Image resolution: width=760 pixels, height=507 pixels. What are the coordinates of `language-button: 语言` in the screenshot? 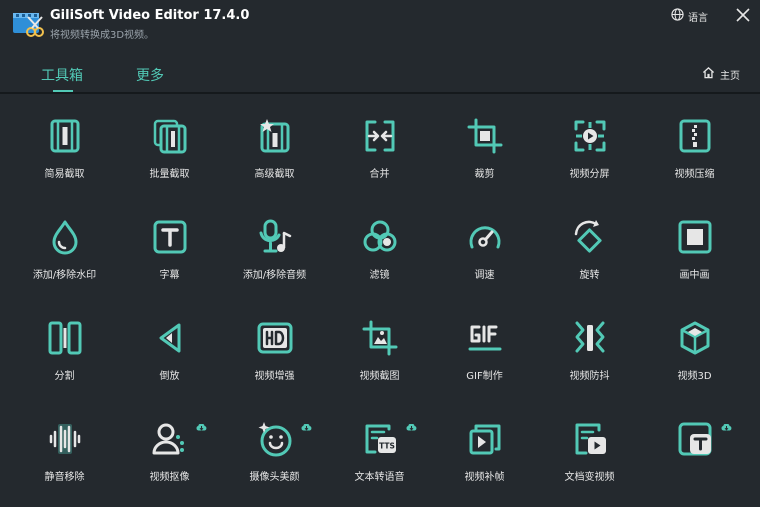 It's located at (689, 16).